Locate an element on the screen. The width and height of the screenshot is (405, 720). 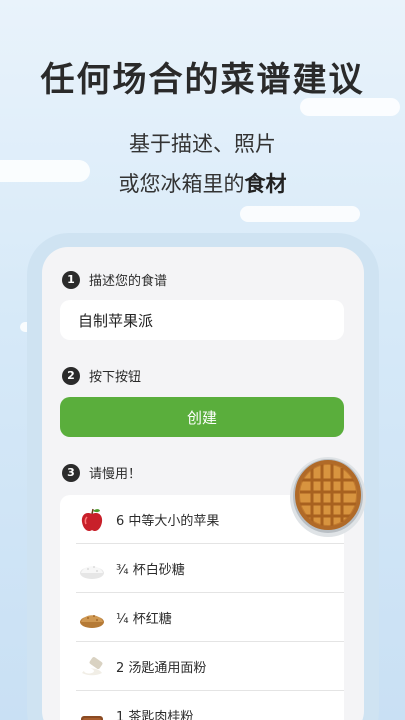
white-sugar-icon is located at coordinates (92, 569).